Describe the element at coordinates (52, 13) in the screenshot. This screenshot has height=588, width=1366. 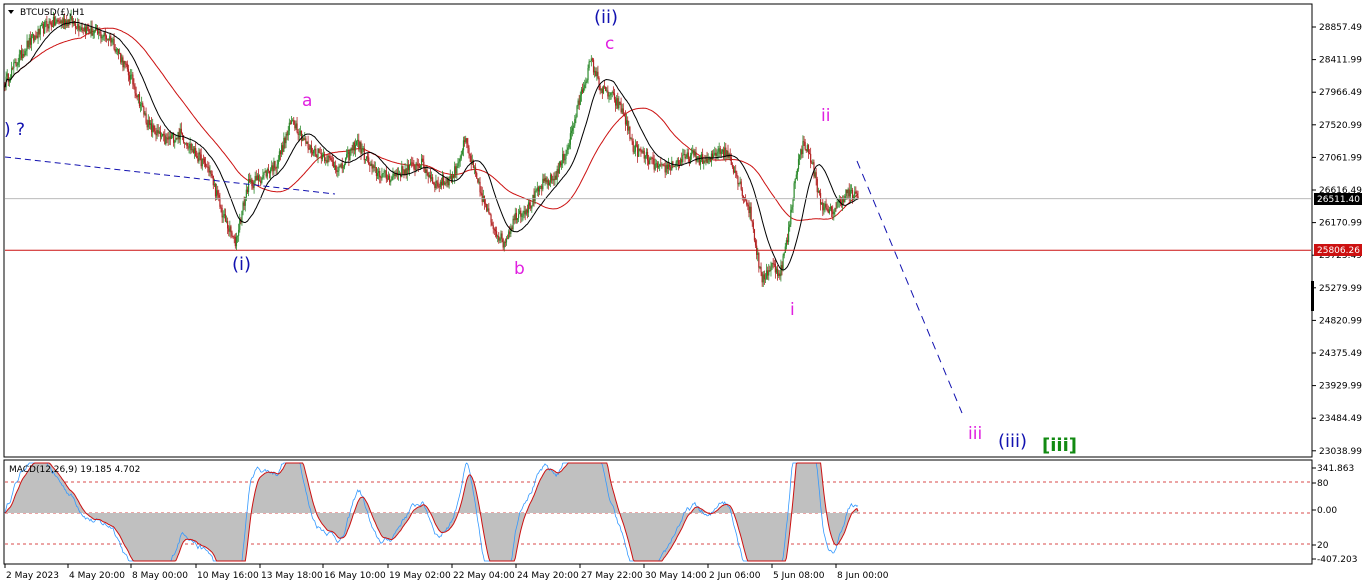
I see `symbol-title: BTCUSD(£),H1` at that location.